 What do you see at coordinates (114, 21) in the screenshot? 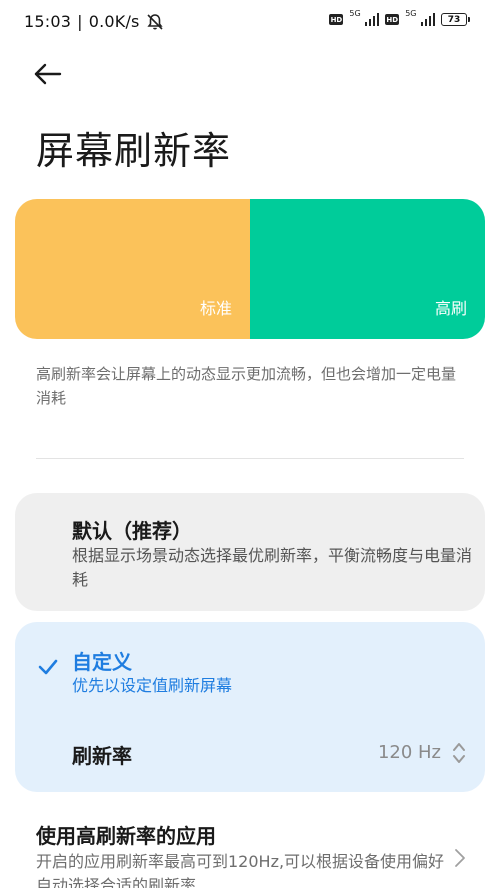
I see `status-network-speed: 0.0K/s` at bounding box center [114, 21].